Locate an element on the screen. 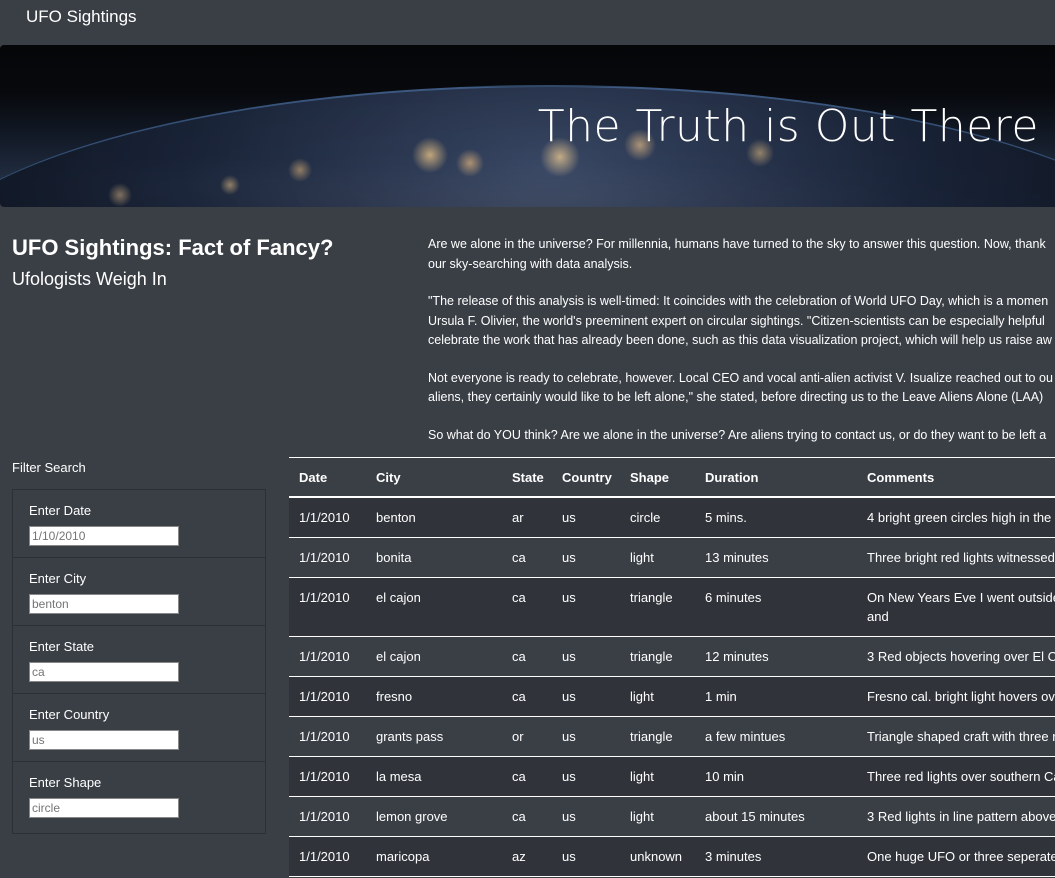 The image size is (1055, 878). shape-input is located at coordinates (104, 808).